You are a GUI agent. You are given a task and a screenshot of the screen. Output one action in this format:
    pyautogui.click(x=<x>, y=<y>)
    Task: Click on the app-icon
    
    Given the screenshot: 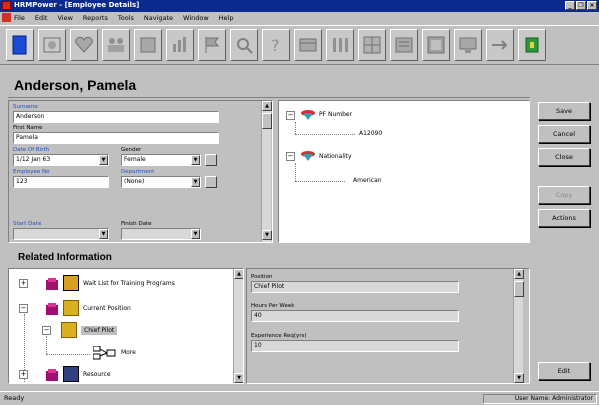 What is the action you would take?
    pyautogui.click(x=6, y=5)
    